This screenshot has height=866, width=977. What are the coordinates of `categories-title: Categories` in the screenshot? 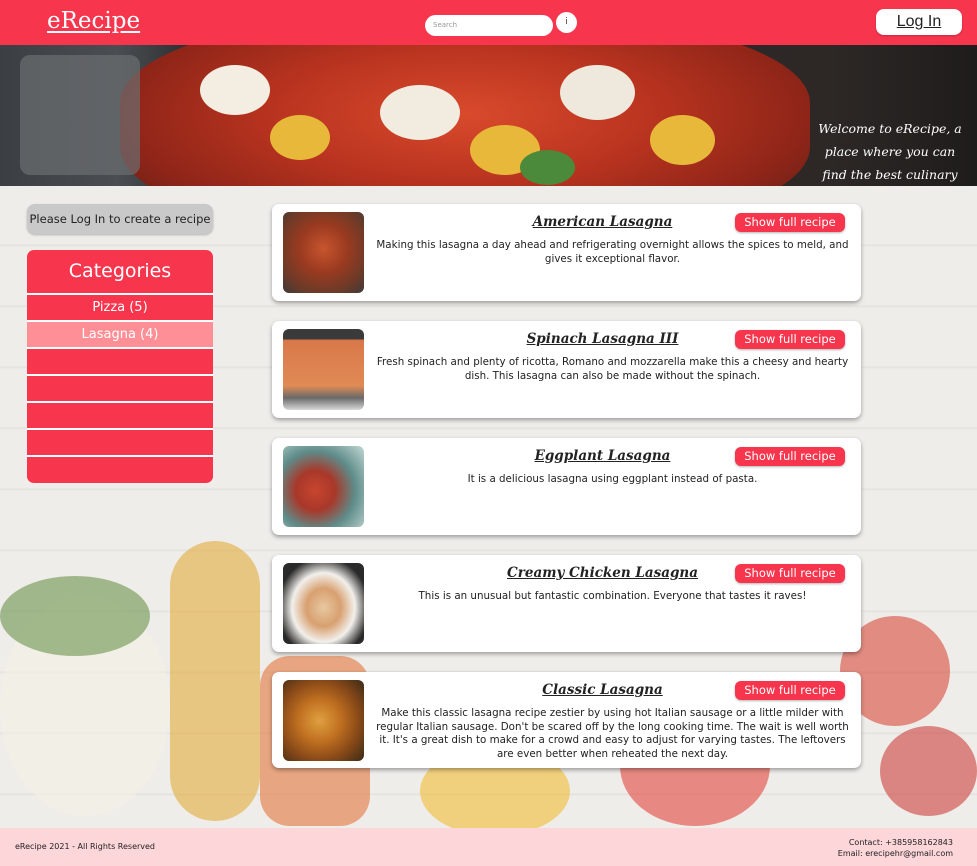 It's located at (120, 272).